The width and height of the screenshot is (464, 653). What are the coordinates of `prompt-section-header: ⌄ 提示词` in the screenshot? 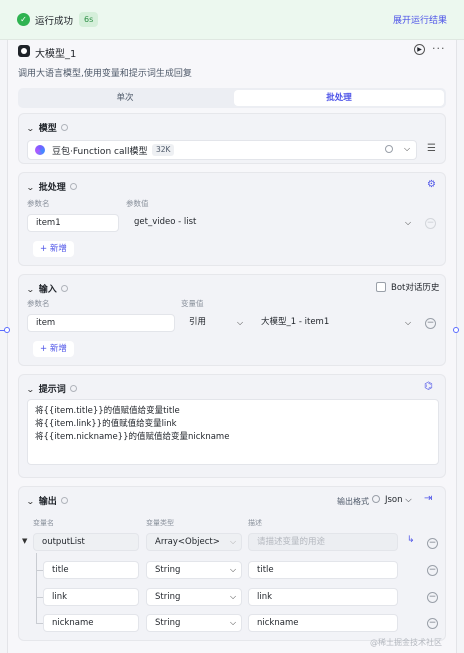 It's located at (51, 388).